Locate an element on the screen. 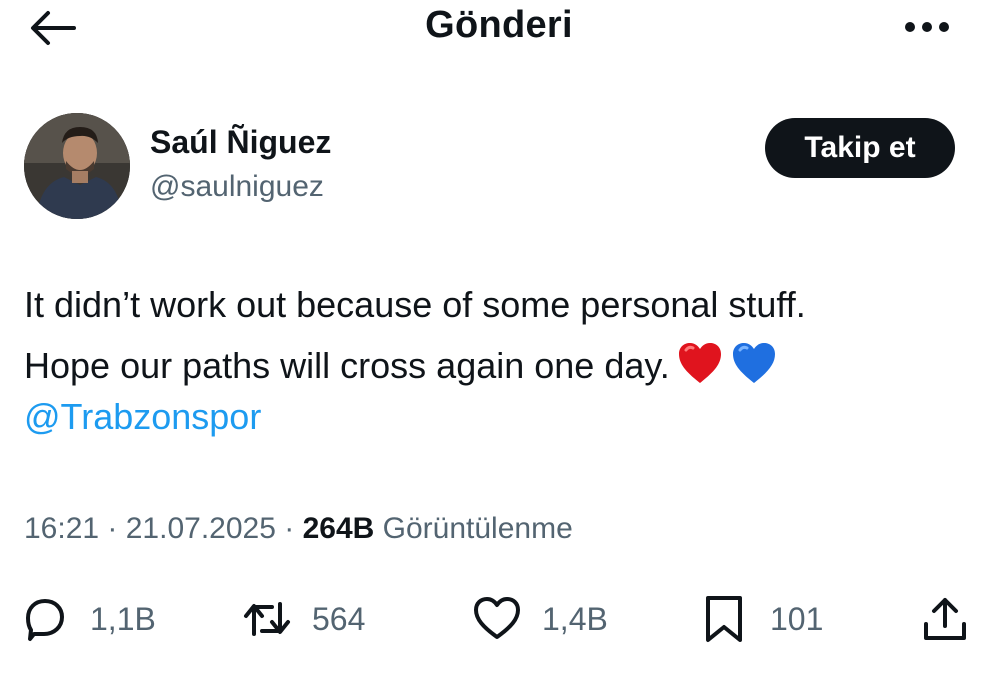 The image size is (998, 675). mention-link: @Trabzonspor is located at coordinates (142, 417).